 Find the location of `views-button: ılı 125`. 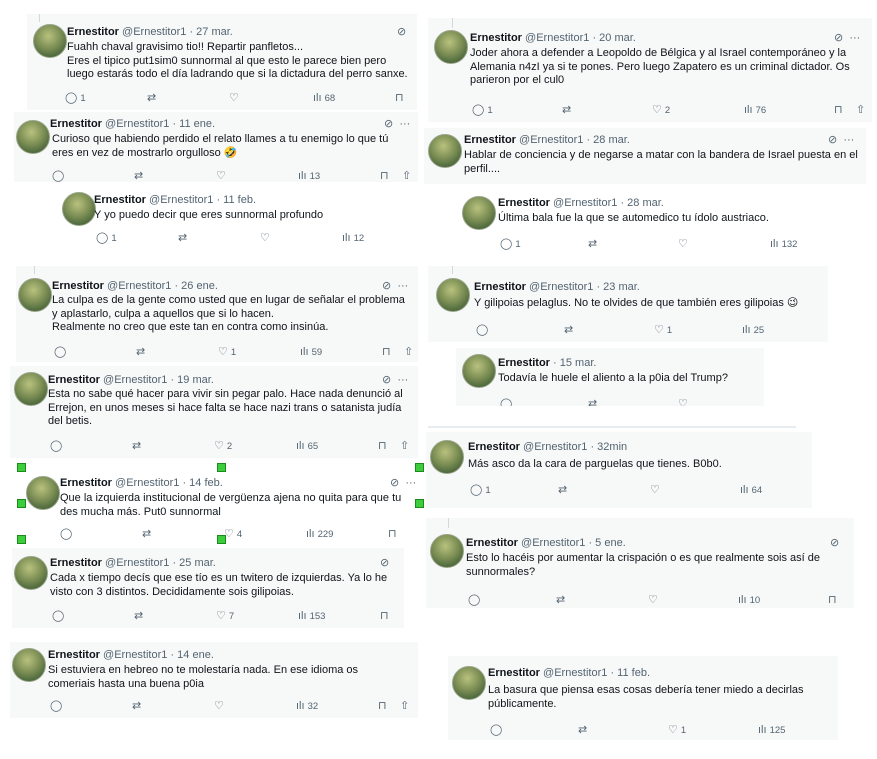

views-button: ılı 125 is located at coordinates (771, 730).